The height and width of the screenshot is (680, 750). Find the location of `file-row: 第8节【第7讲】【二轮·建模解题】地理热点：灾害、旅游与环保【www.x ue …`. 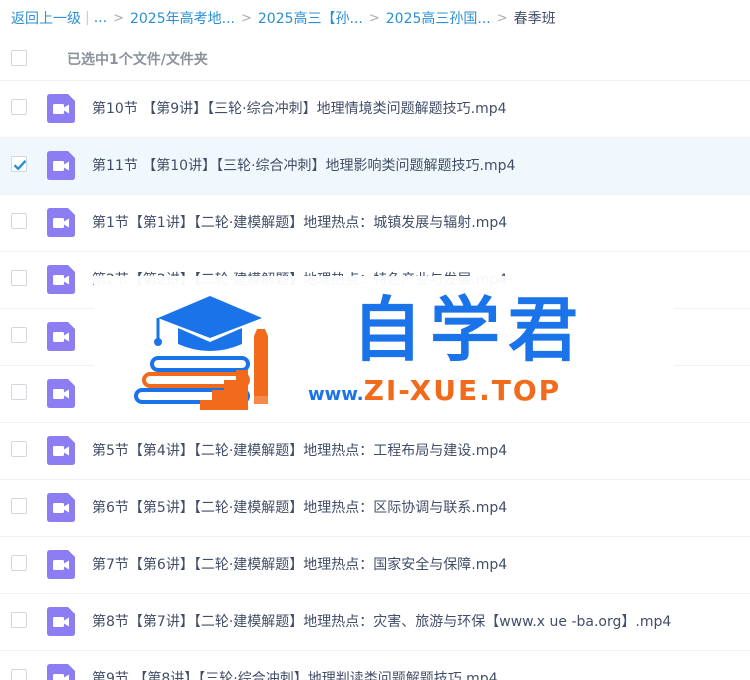

file-row: 第8节【第7讲】【二轮·建模解题】地理热点：灾害、旅游与环保【www.x ue … is located at coordinates (375, 622).